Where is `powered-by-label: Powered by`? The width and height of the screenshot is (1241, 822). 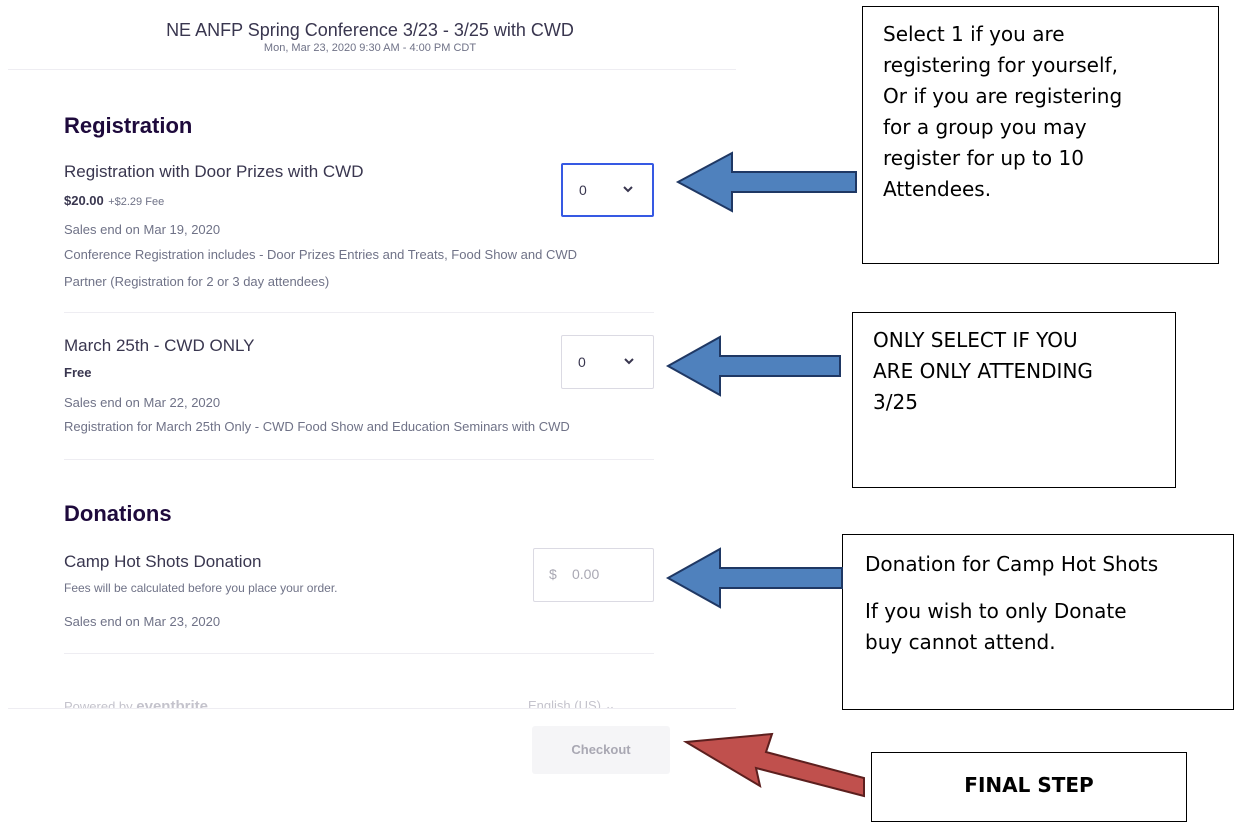
powered-by-label: Powered by is located at coordinates (98, 703).